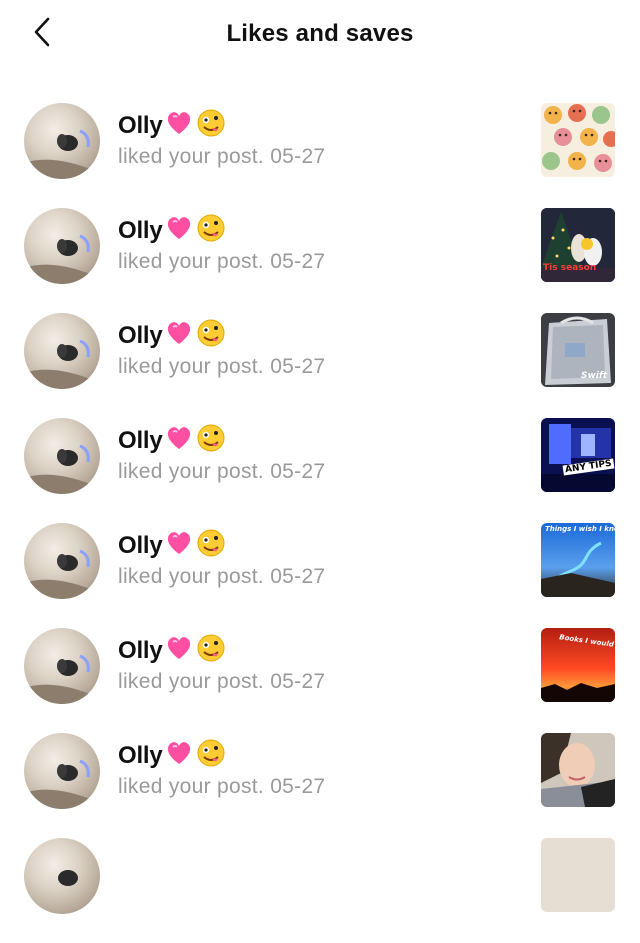 This screenshot has height=943, width=640. What do you see at coordinates (580, 529) in the screenshot?
I see `thumb-caption: Things I wish I knew` at bounding box center [580, 529].